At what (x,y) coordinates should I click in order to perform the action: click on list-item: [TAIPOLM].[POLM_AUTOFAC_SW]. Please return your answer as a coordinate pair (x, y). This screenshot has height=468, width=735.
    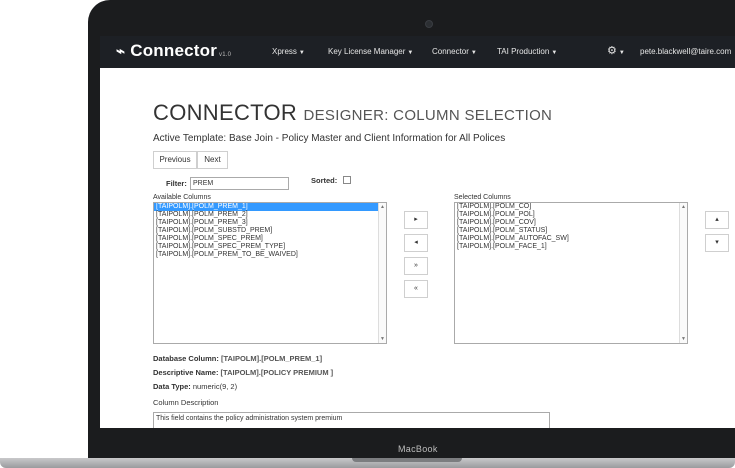
    Looking at the image, I should click on (571, 239).